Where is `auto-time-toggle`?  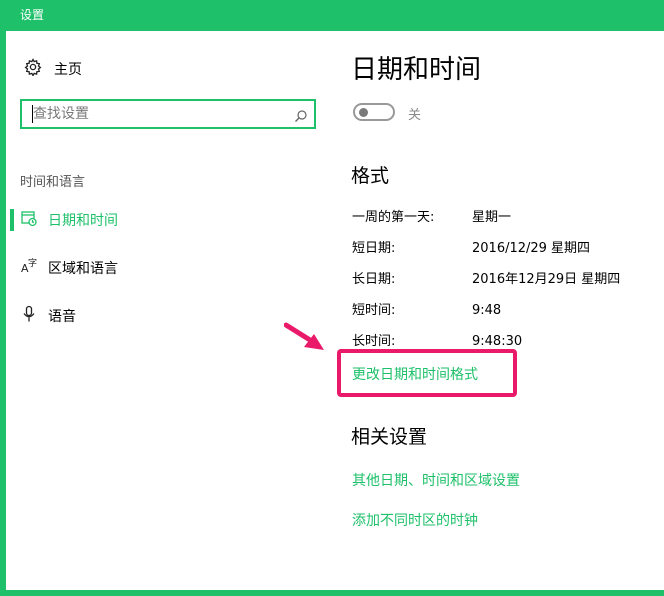 auto-time-toggle is located at coordinates (374, 112).